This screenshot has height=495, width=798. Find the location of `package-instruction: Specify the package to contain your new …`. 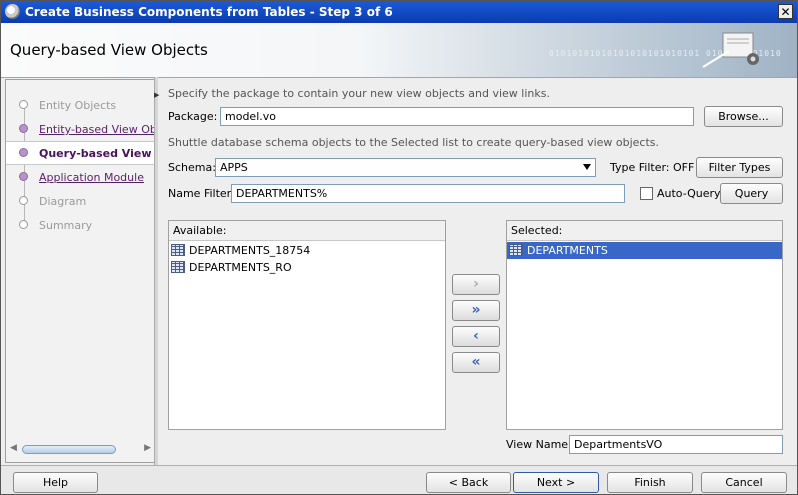

package-instruction: Specify the package to contain your new … is located at coordinates (359, 93).